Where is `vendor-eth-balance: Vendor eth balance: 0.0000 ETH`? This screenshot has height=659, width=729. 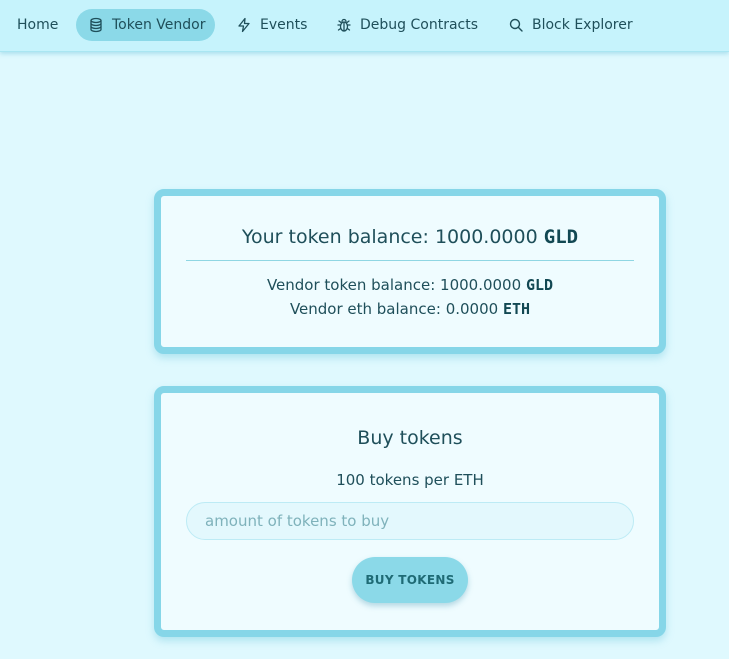
vendor-eth-balance: Vendor eth balance: 0.0000 ETH is located at coordinates (410, 309).